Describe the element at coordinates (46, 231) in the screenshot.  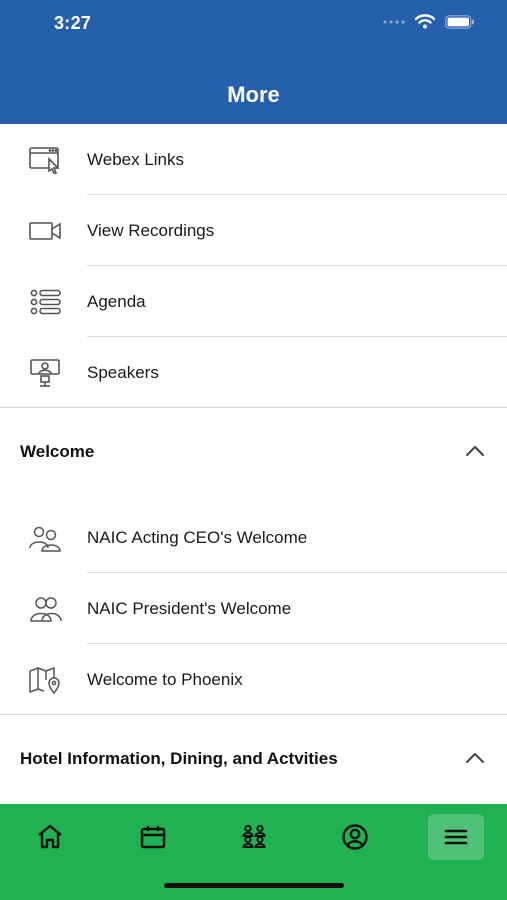
I see `video-camera-icon` at that location.